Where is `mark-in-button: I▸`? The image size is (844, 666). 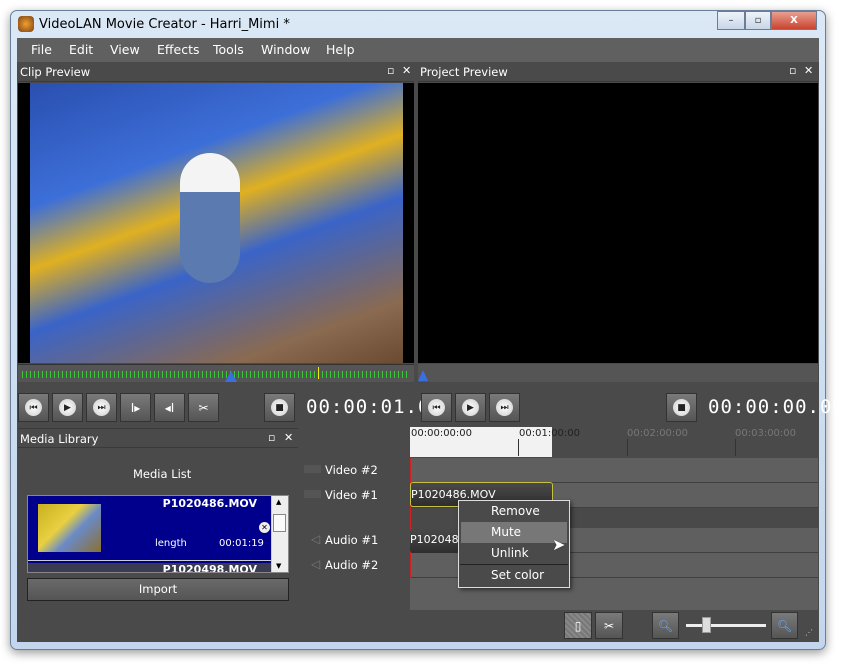
mark-in-button: I▸ is located at coordinates (135, 407).